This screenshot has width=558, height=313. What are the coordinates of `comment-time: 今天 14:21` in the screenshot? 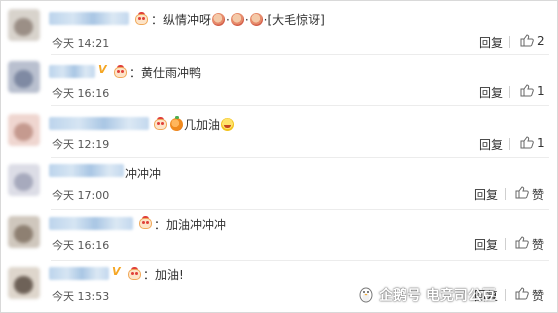 It's located at (81, 43).